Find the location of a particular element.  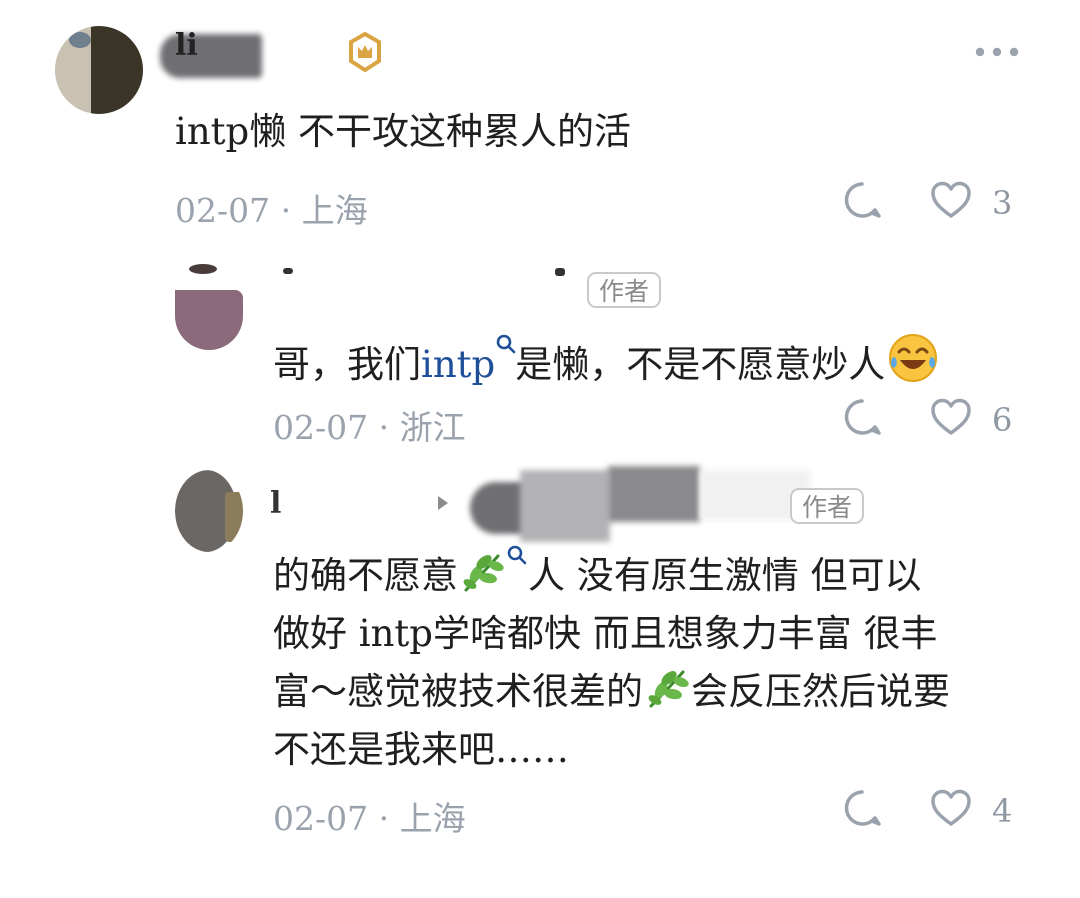

like-count: 4 is located at coordinates (1002, 811).